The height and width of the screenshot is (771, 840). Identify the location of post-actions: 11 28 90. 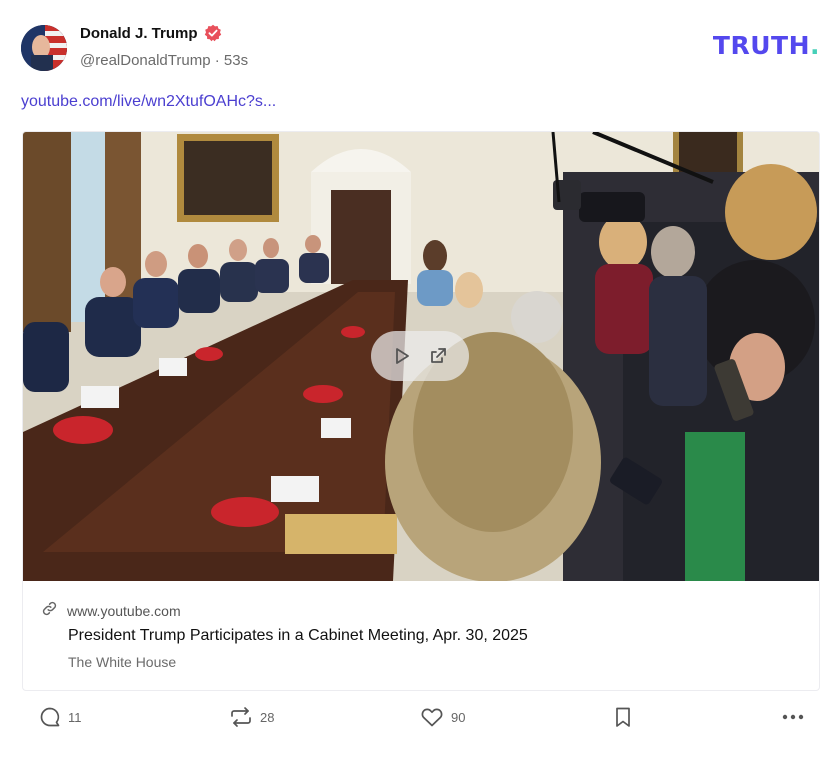
(420, 726).